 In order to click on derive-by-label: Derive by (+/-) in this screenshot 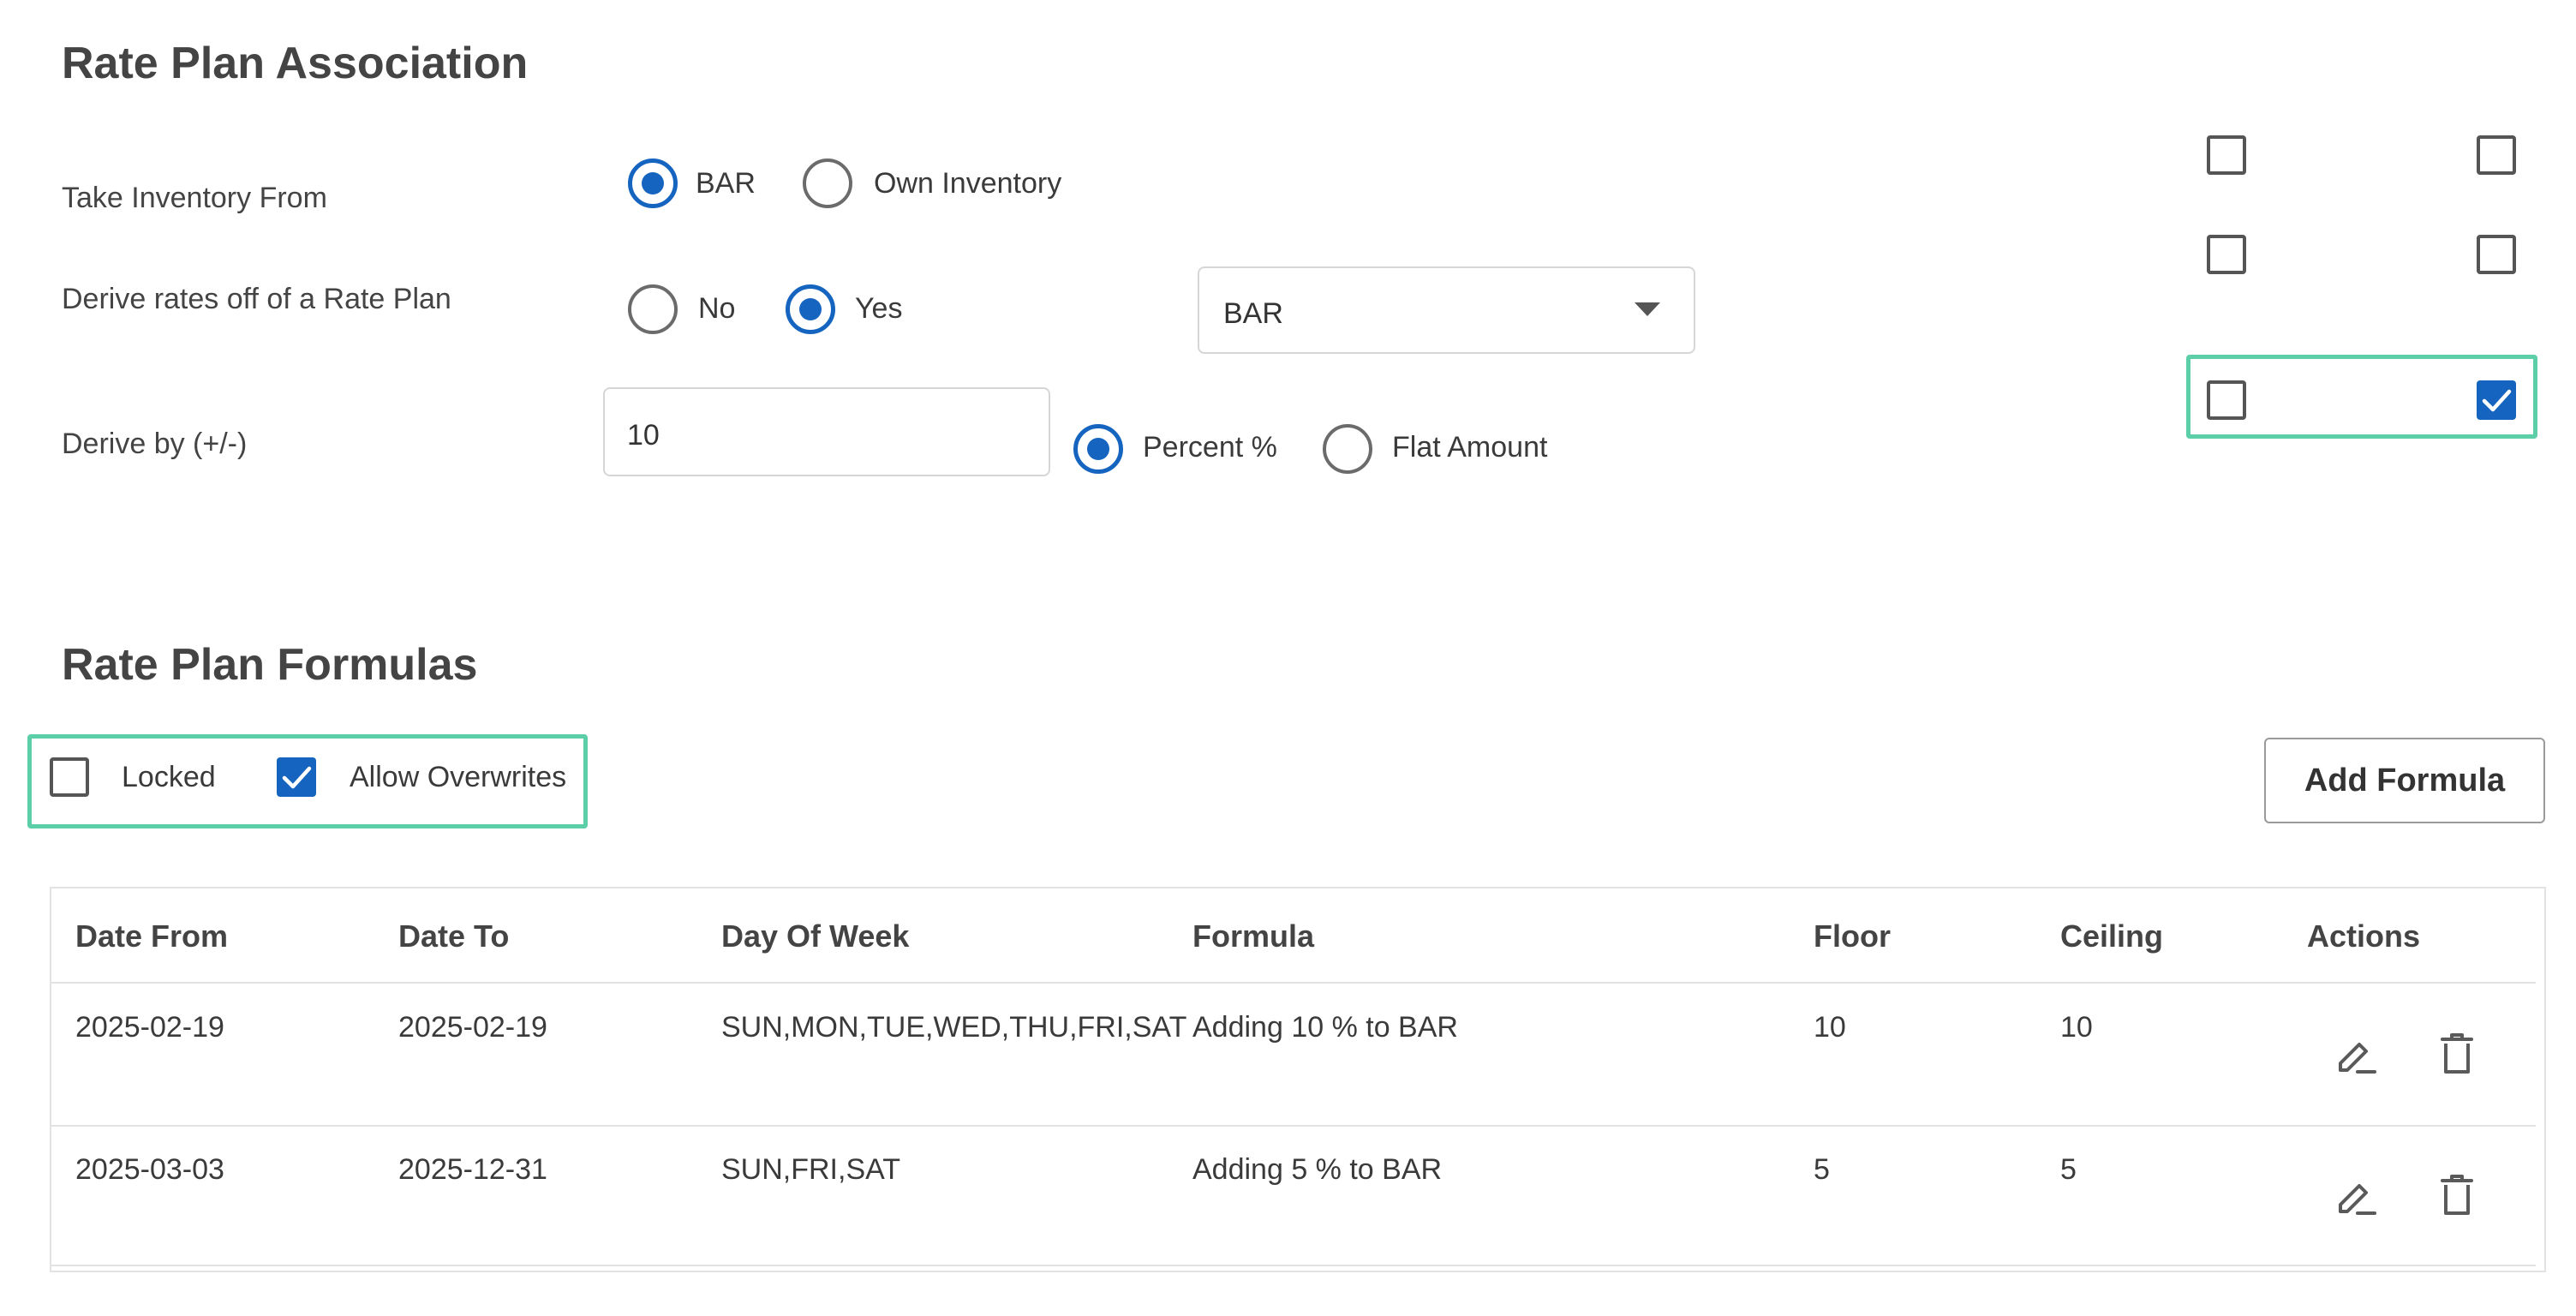, I will do `click(155, 444)`.